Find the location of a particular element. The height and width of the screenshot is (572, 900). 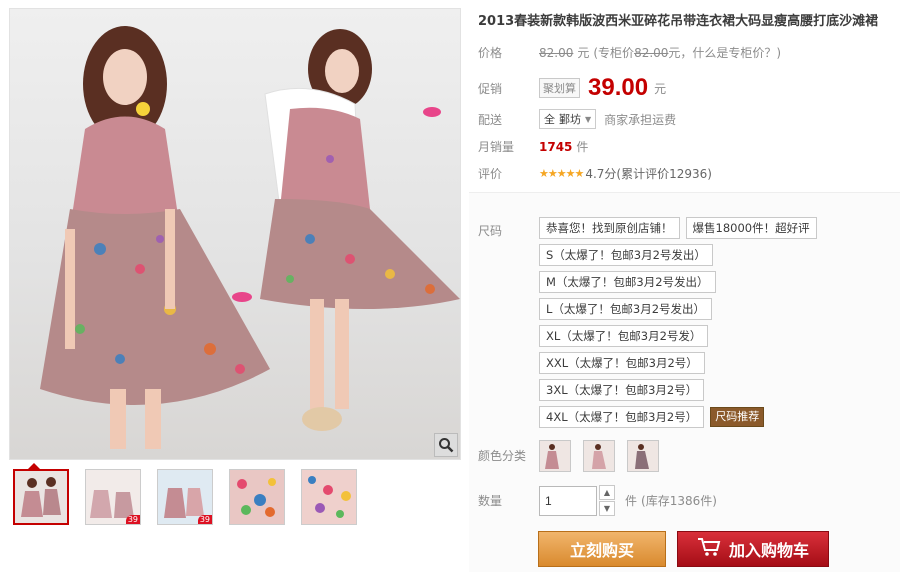

price-row: 价格 82.00 元 (专柜价 82.00 元，什么是专柜价？) is located at coordinates (629, 52).